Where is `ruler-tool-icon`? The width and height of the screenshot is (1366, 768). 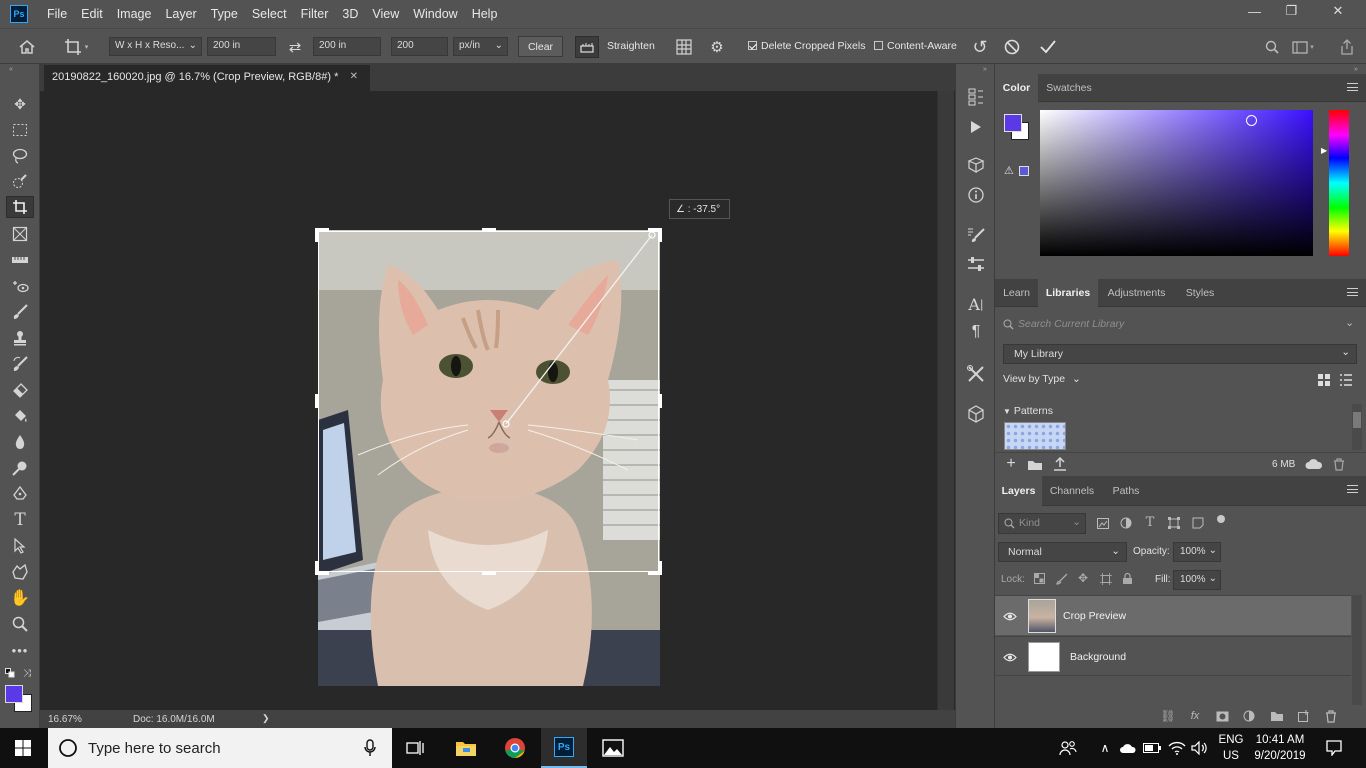
ruler-tool-icon is located at coordinates (20, 260).